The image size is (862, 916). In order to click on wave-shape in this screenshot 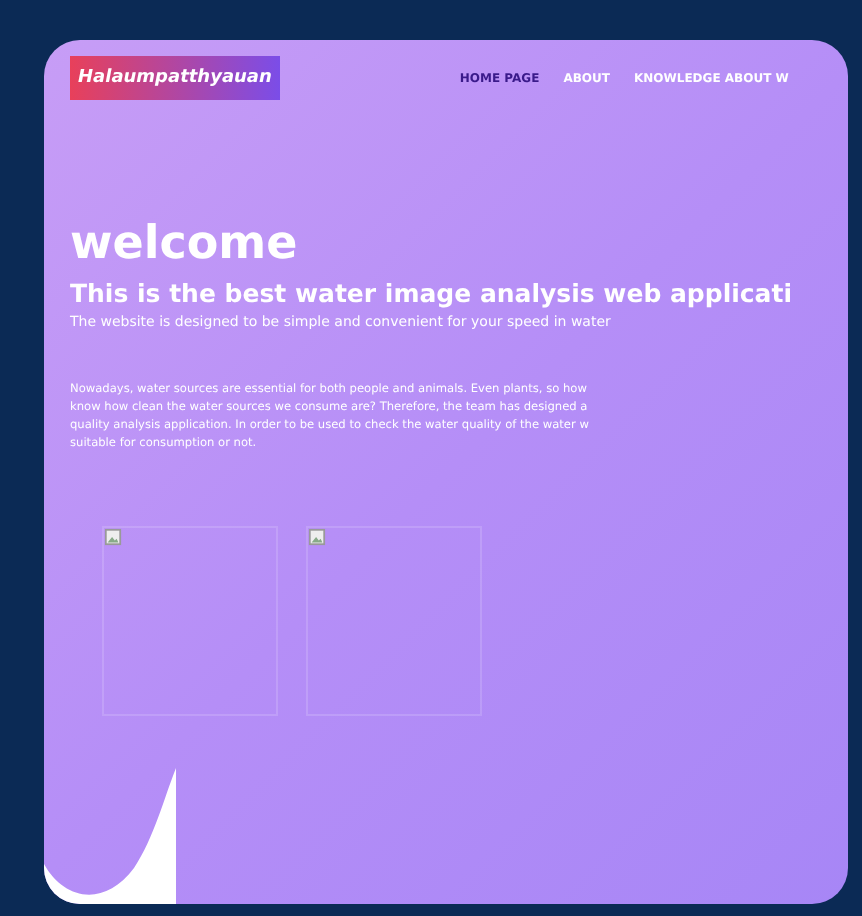, I will do `click(110, 836)`.